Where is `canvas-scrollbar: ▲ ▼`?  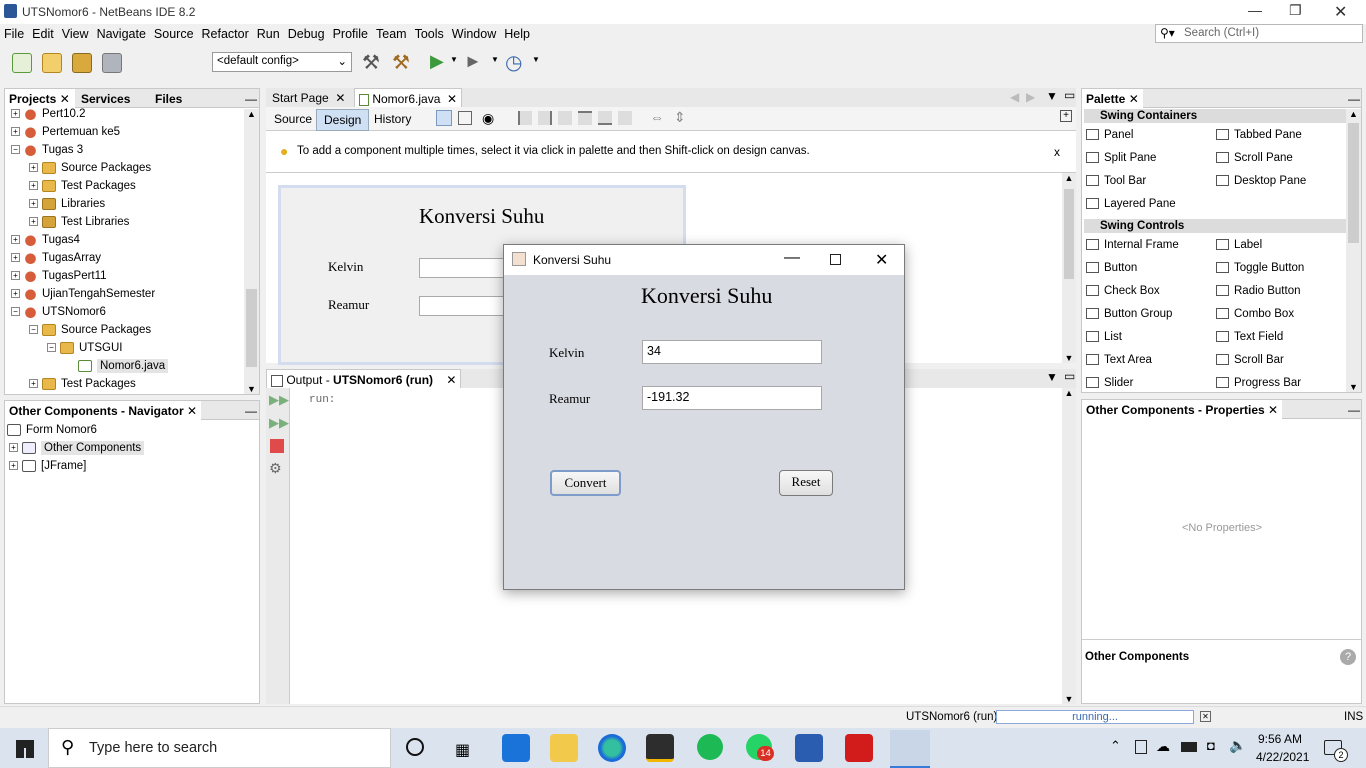 canvas-scrollbar: ▲ ▼ is located at coordinates (1069, 268).